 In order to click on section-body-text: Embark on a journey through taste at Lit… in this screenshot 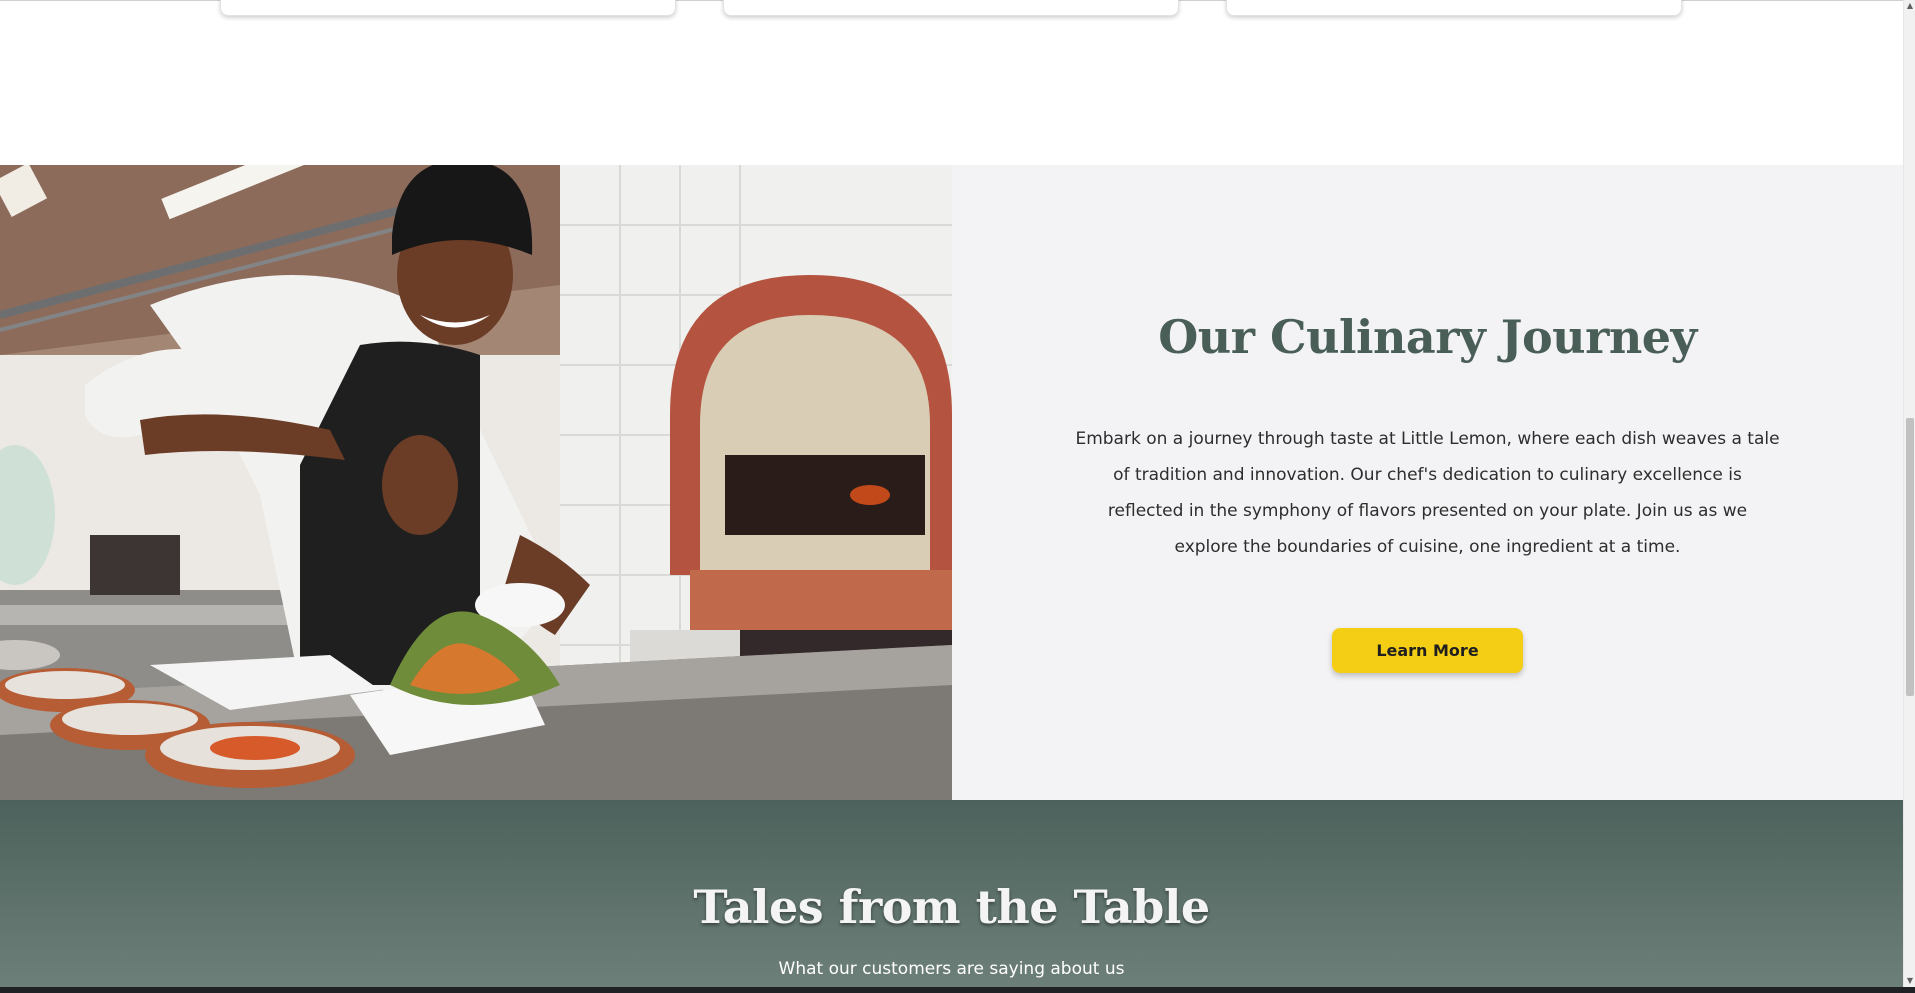, I will do `click(1427, 493)`.